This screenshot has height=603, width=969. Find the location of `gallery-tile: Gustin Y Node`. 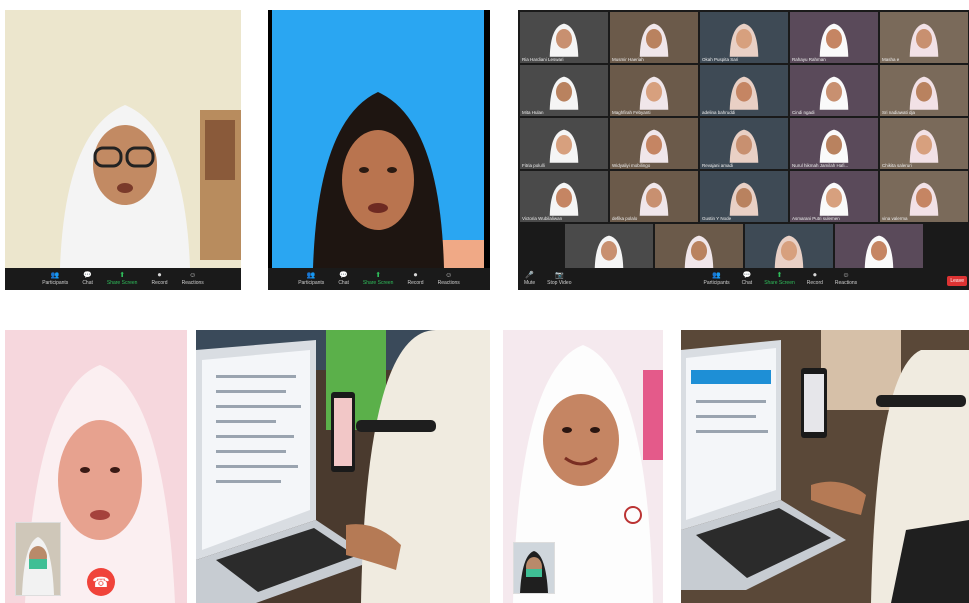

gallery-tile: Gustin Y Node is located at coordinates (744, 196).